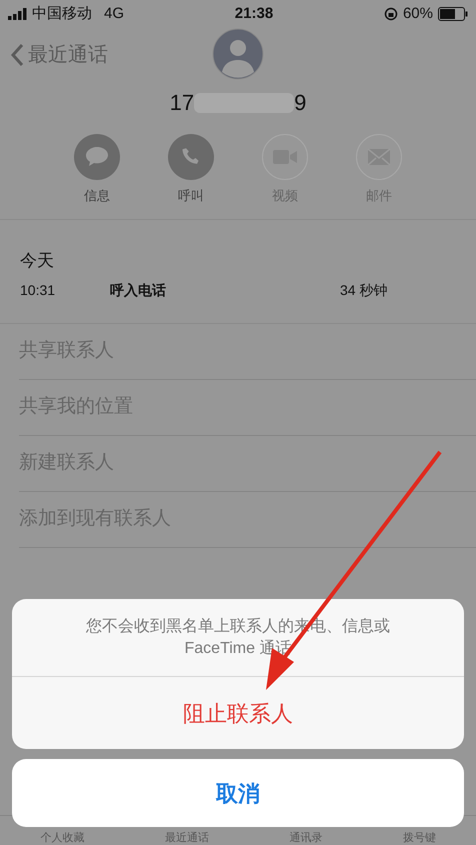 Image resolution: width=476 pixels, height=845 pixels. Describe the element at coordinates (453, 14) in the screenshot. I see `battery-icon` at that location.